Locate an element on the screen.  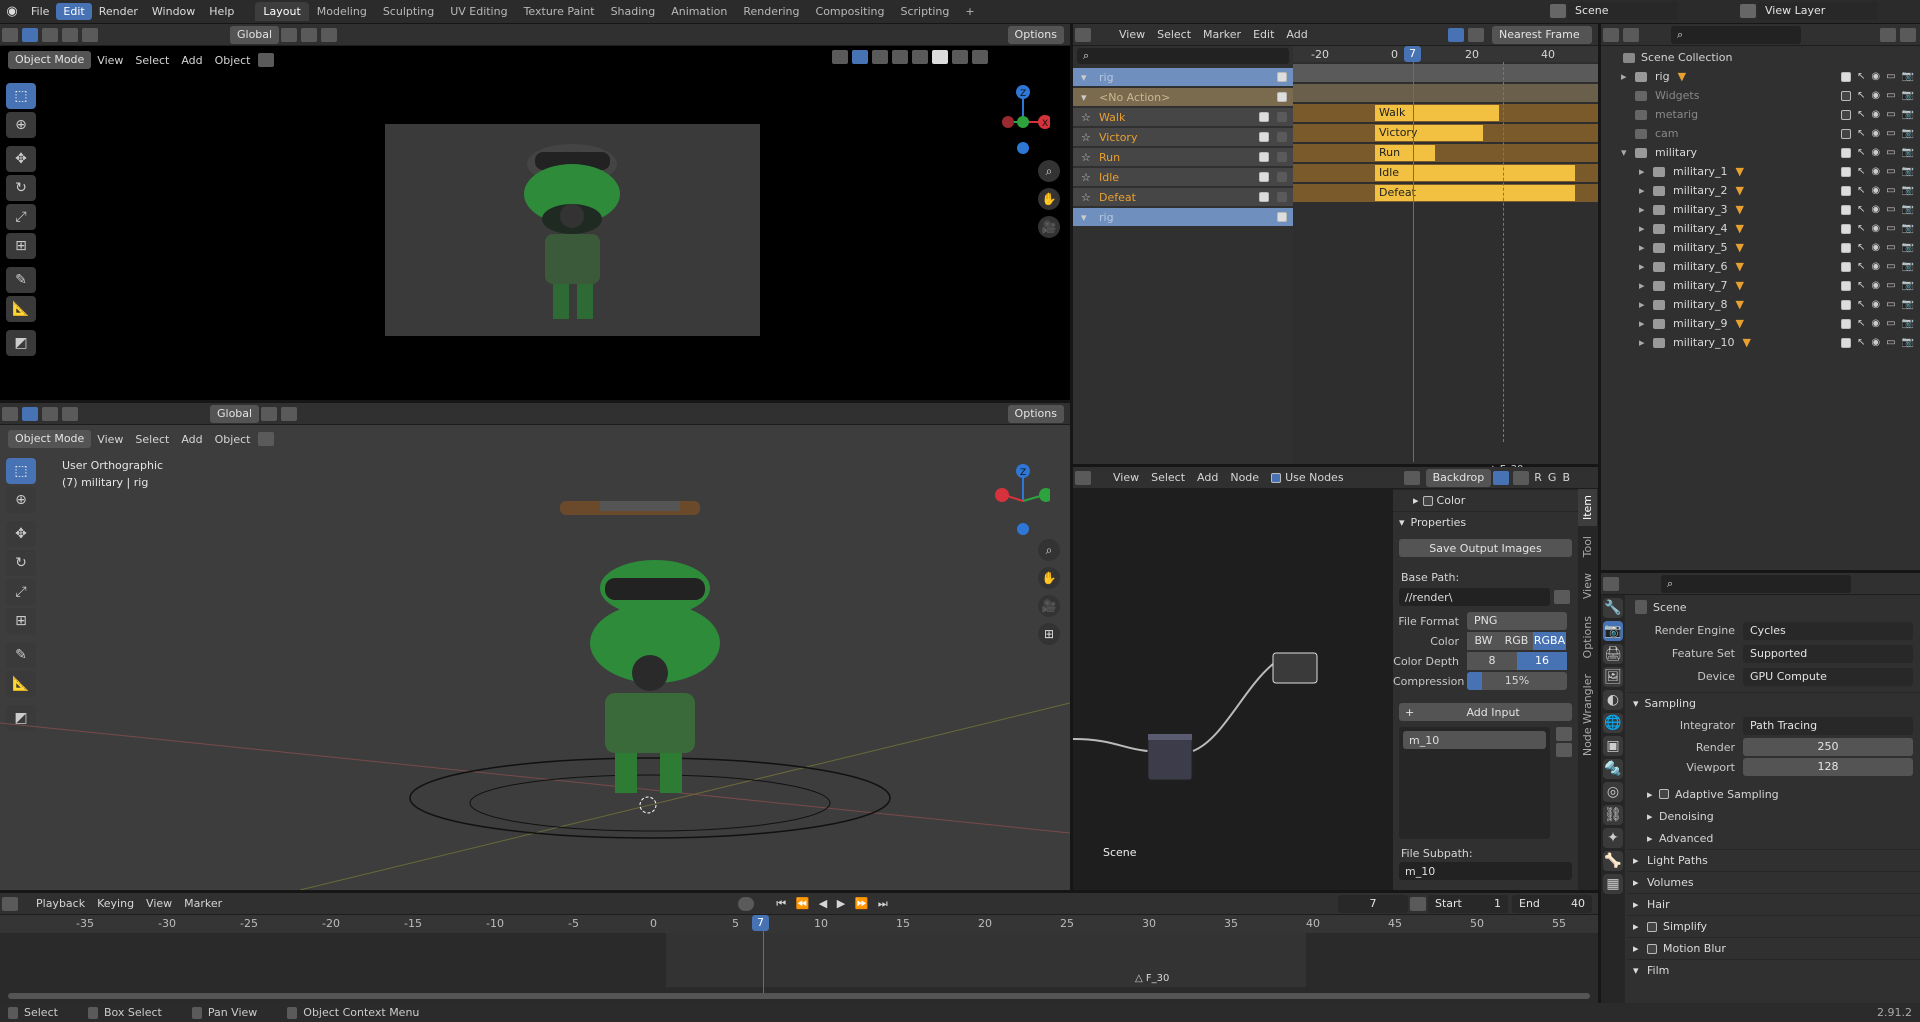
cursor-tool-icon: ⊕ is located at coordinates (21, 125).